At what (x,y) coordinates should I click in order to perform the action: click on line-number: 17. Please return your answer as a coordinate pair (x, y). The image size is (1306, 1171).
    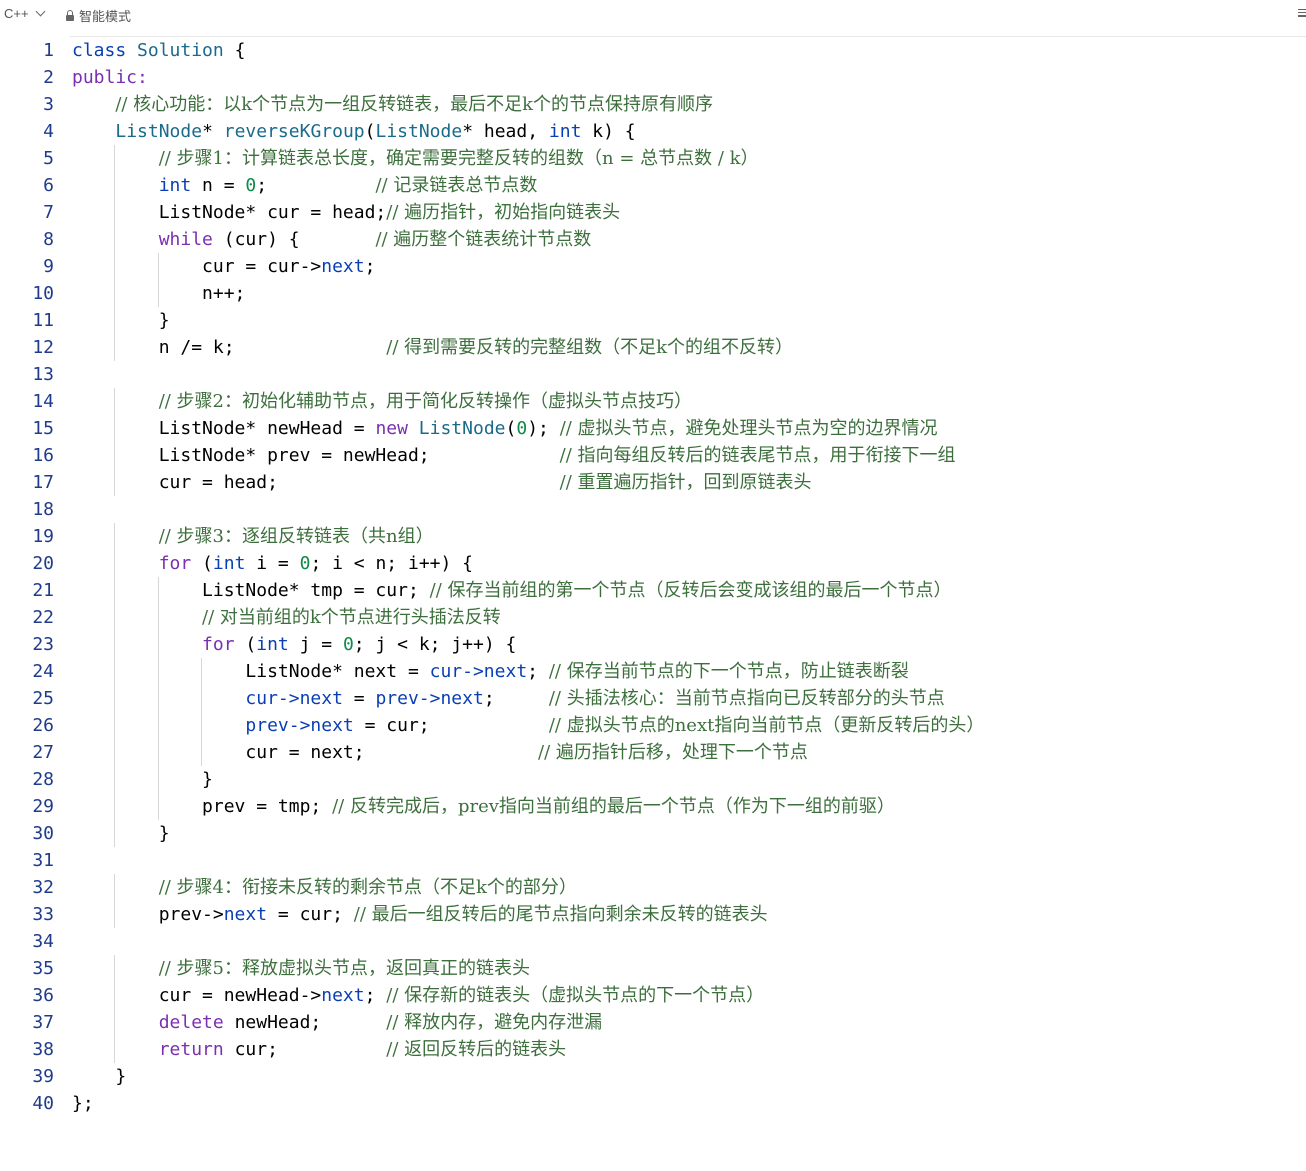
    Looking at the image, I should click on (43, 482).